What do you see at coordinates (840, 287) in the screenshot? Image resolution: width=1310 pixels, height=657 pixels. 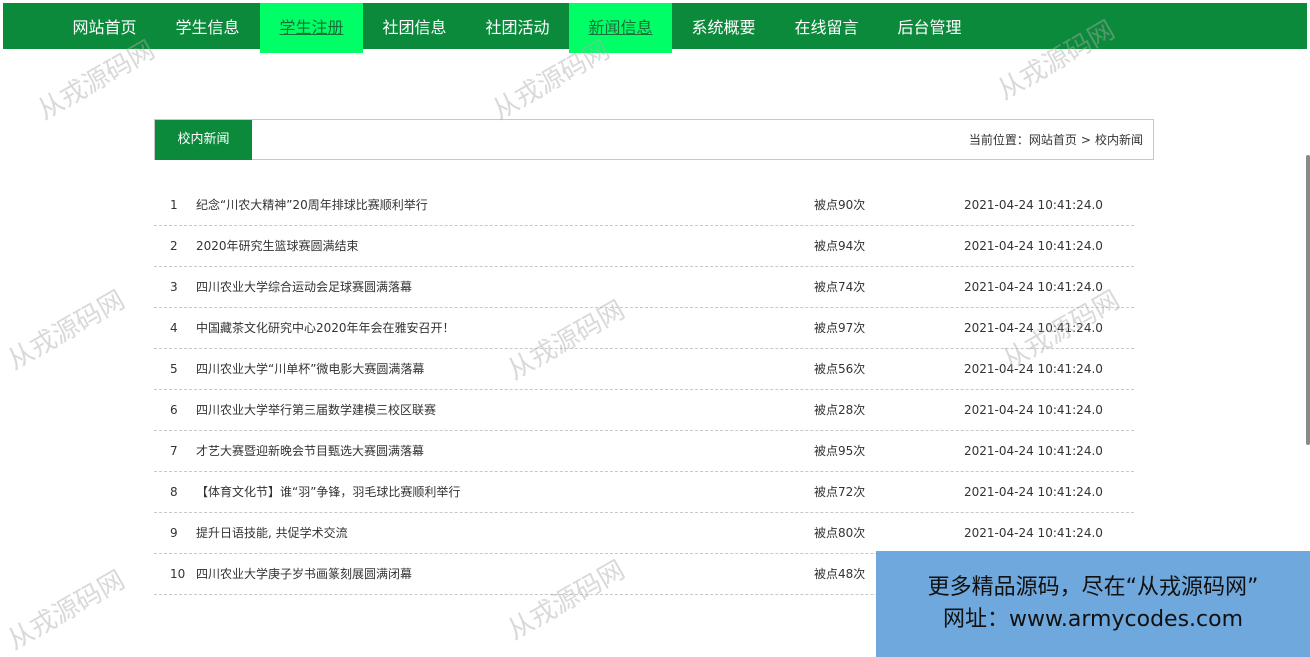 I see `view-count: 被点74次` at bounding box center [840, 287].